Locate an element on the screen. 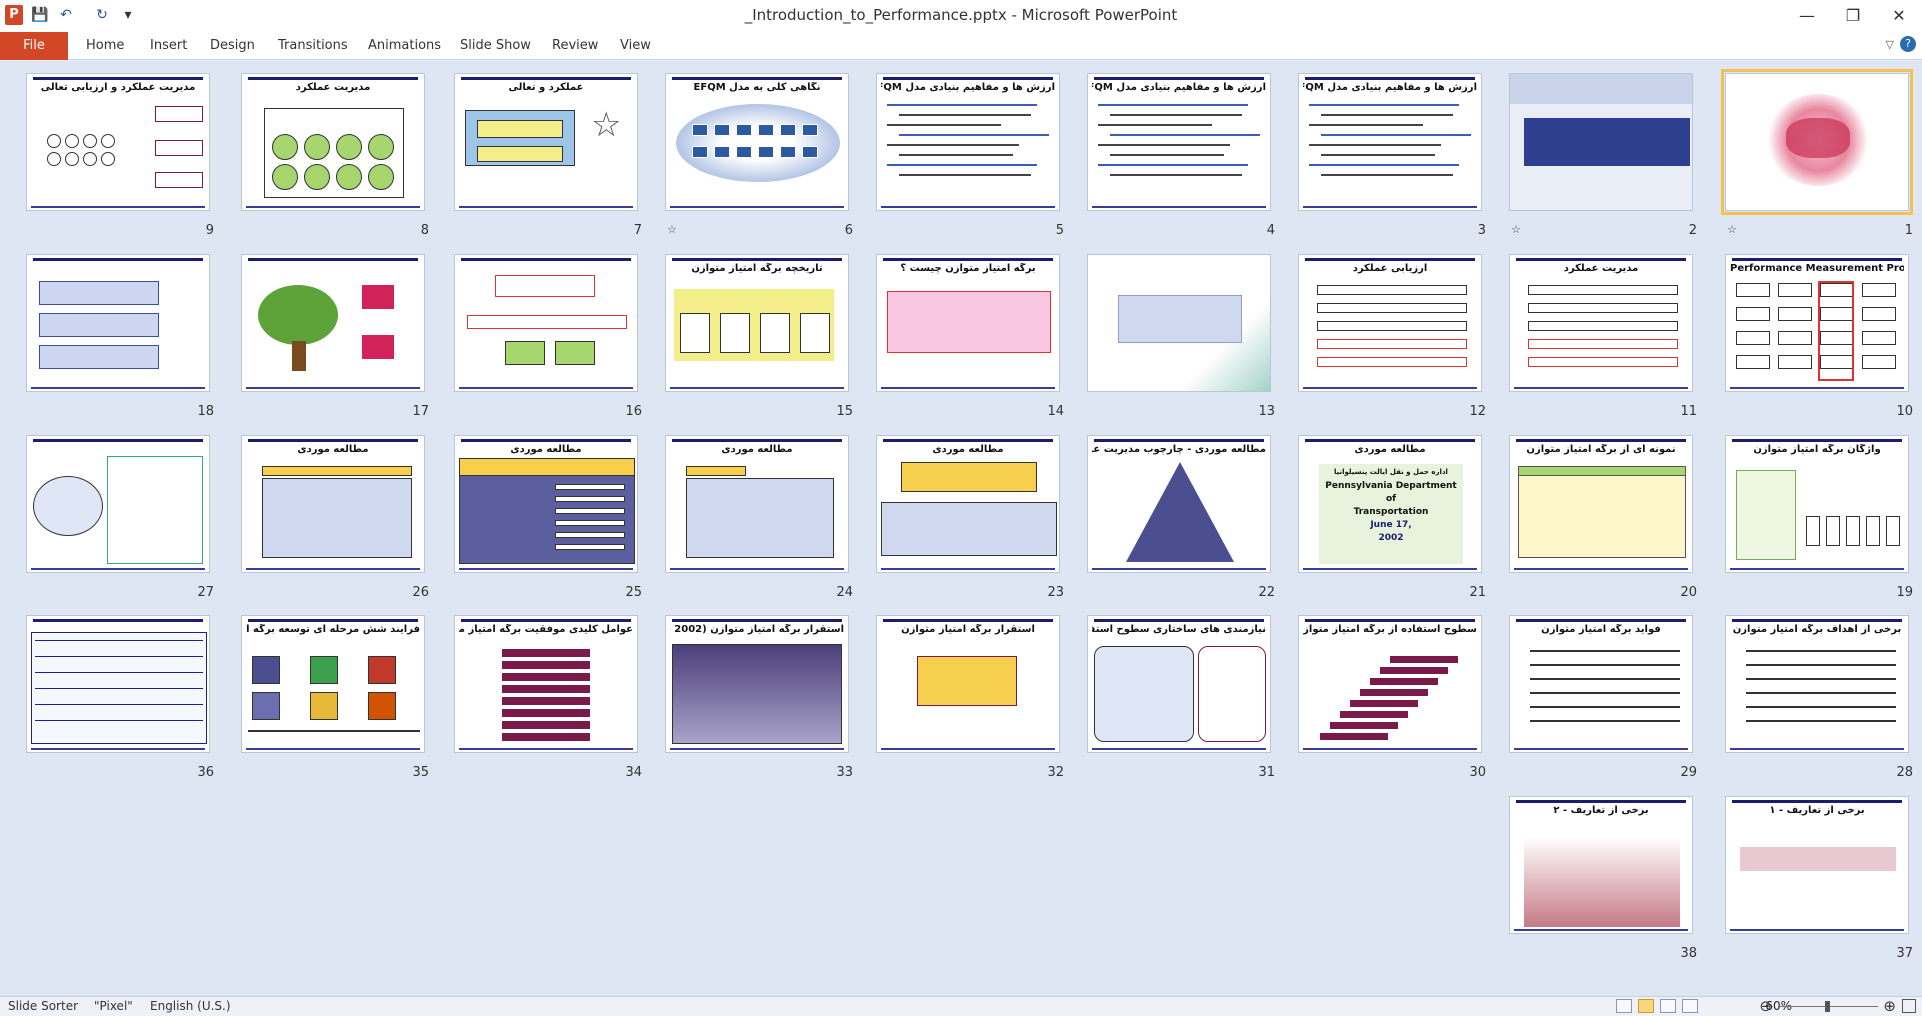  redo-icon: ↻ is located at coordinates (102, 15).